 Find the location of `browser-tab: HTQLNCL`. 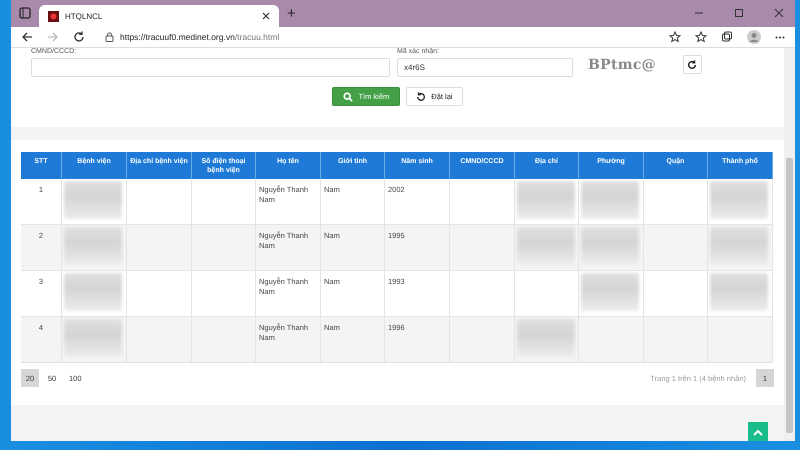

browser-tab: HTQLNCL is located at coordinates (159, 16).